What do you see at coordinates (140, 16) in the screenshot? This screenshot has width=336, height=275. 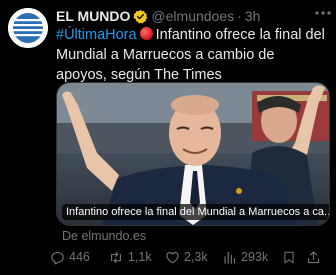 I see `verified-badge-icon` at bounding box center [140, 16].